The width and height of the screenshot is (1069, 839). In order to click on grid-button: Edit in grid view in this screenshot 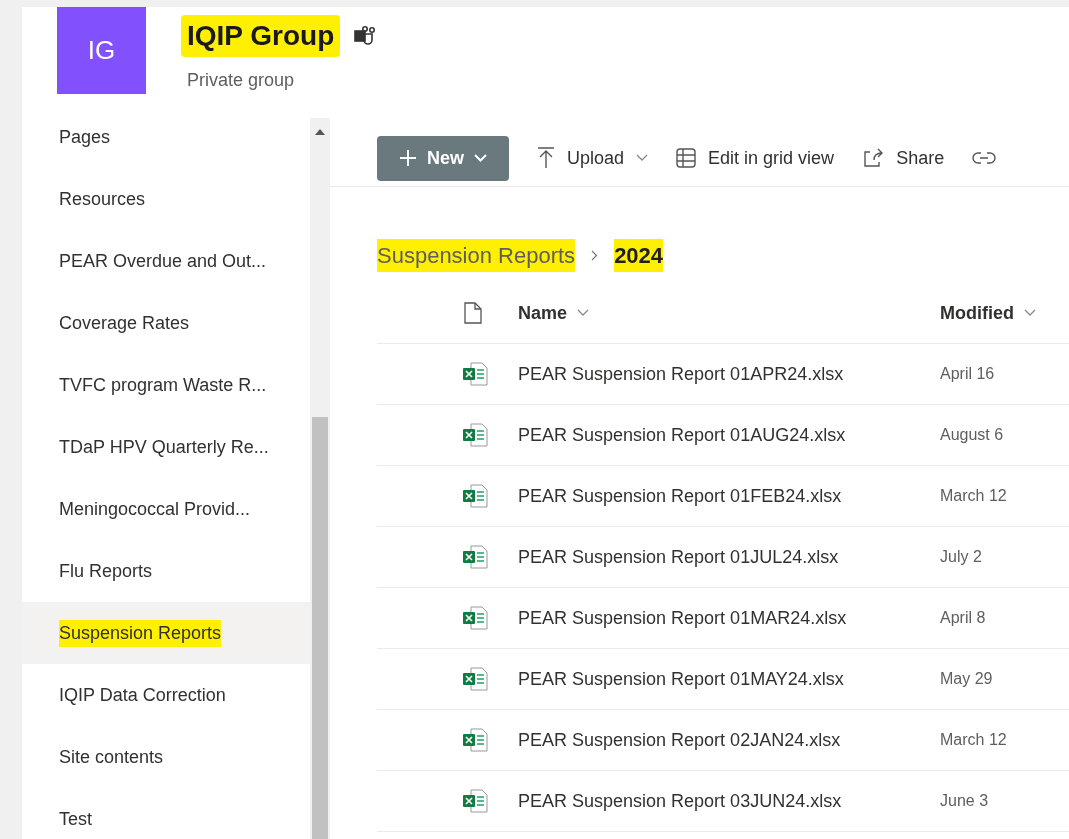, I will do `click(755, 158)`.